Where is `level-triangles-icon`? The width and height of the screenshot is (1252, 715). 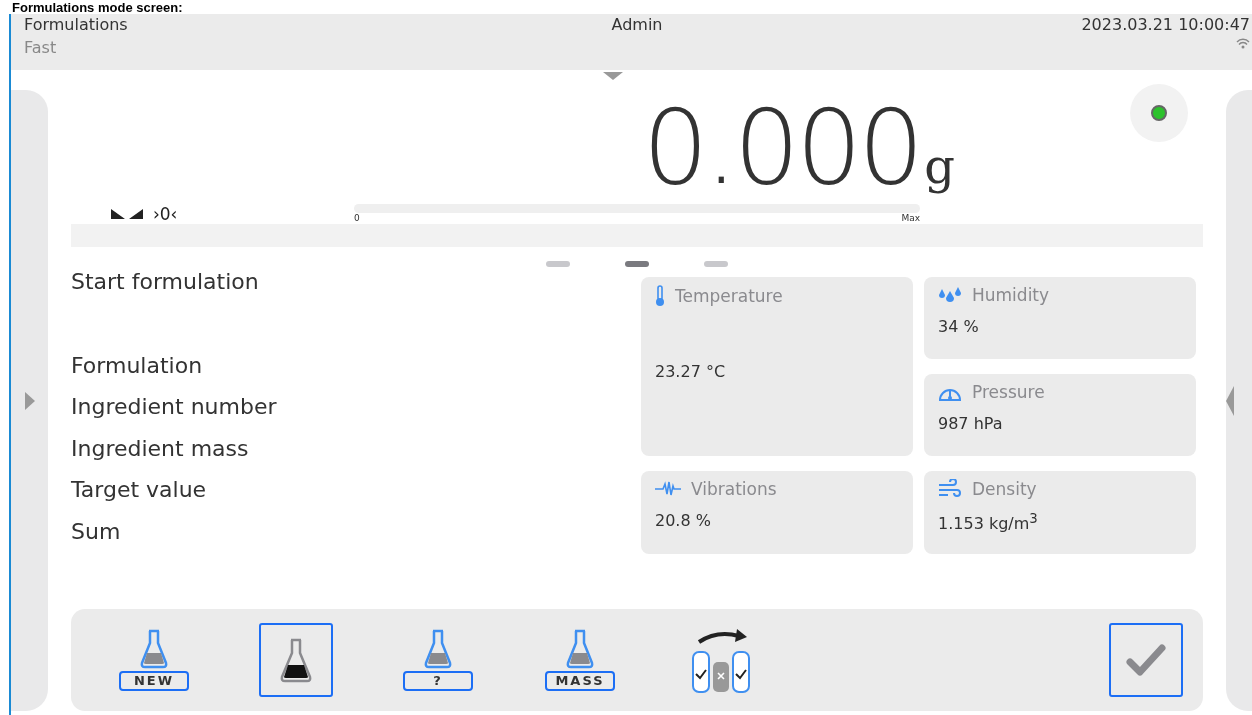 level-triangles-icon is located at coordinates (128, 214).